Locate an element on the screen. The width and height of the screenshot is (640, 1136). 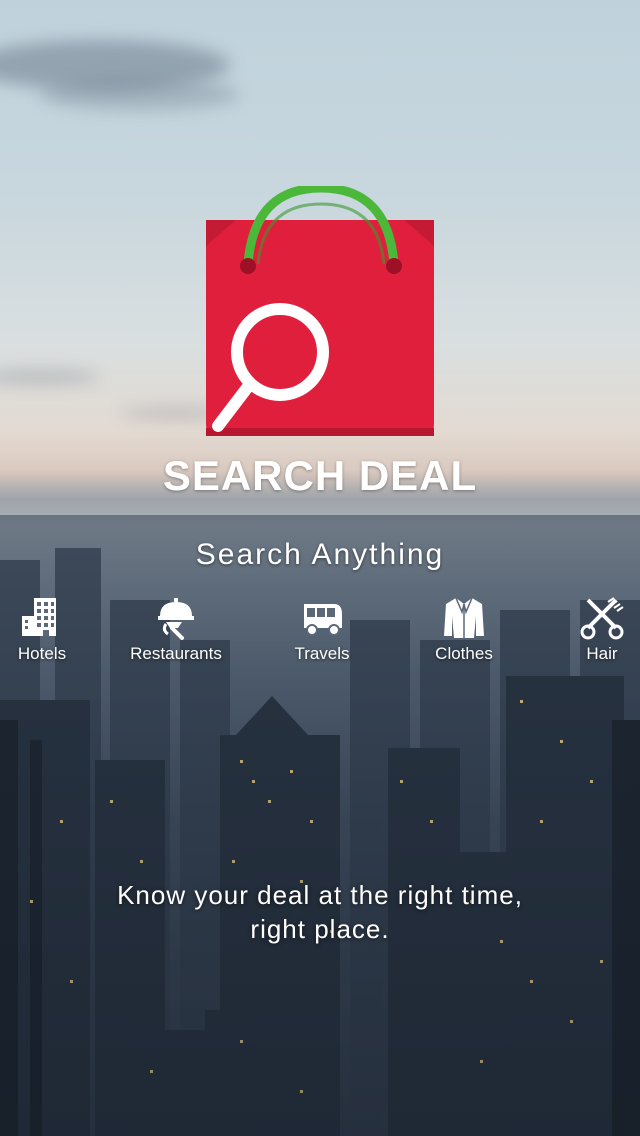
category-travels: Travels is located at coordinates (322, 629).